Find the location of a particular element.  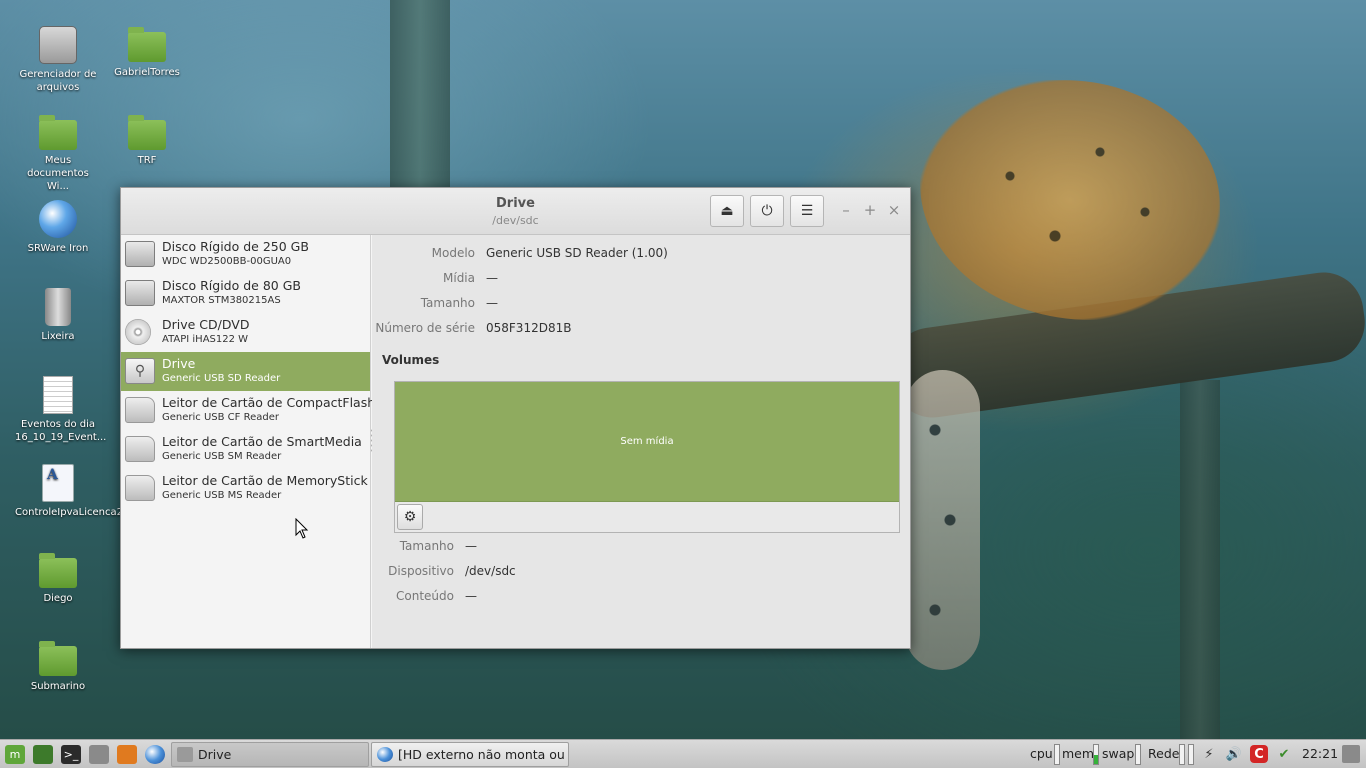

show-desktop-icon is located at coordinates (43, 754).